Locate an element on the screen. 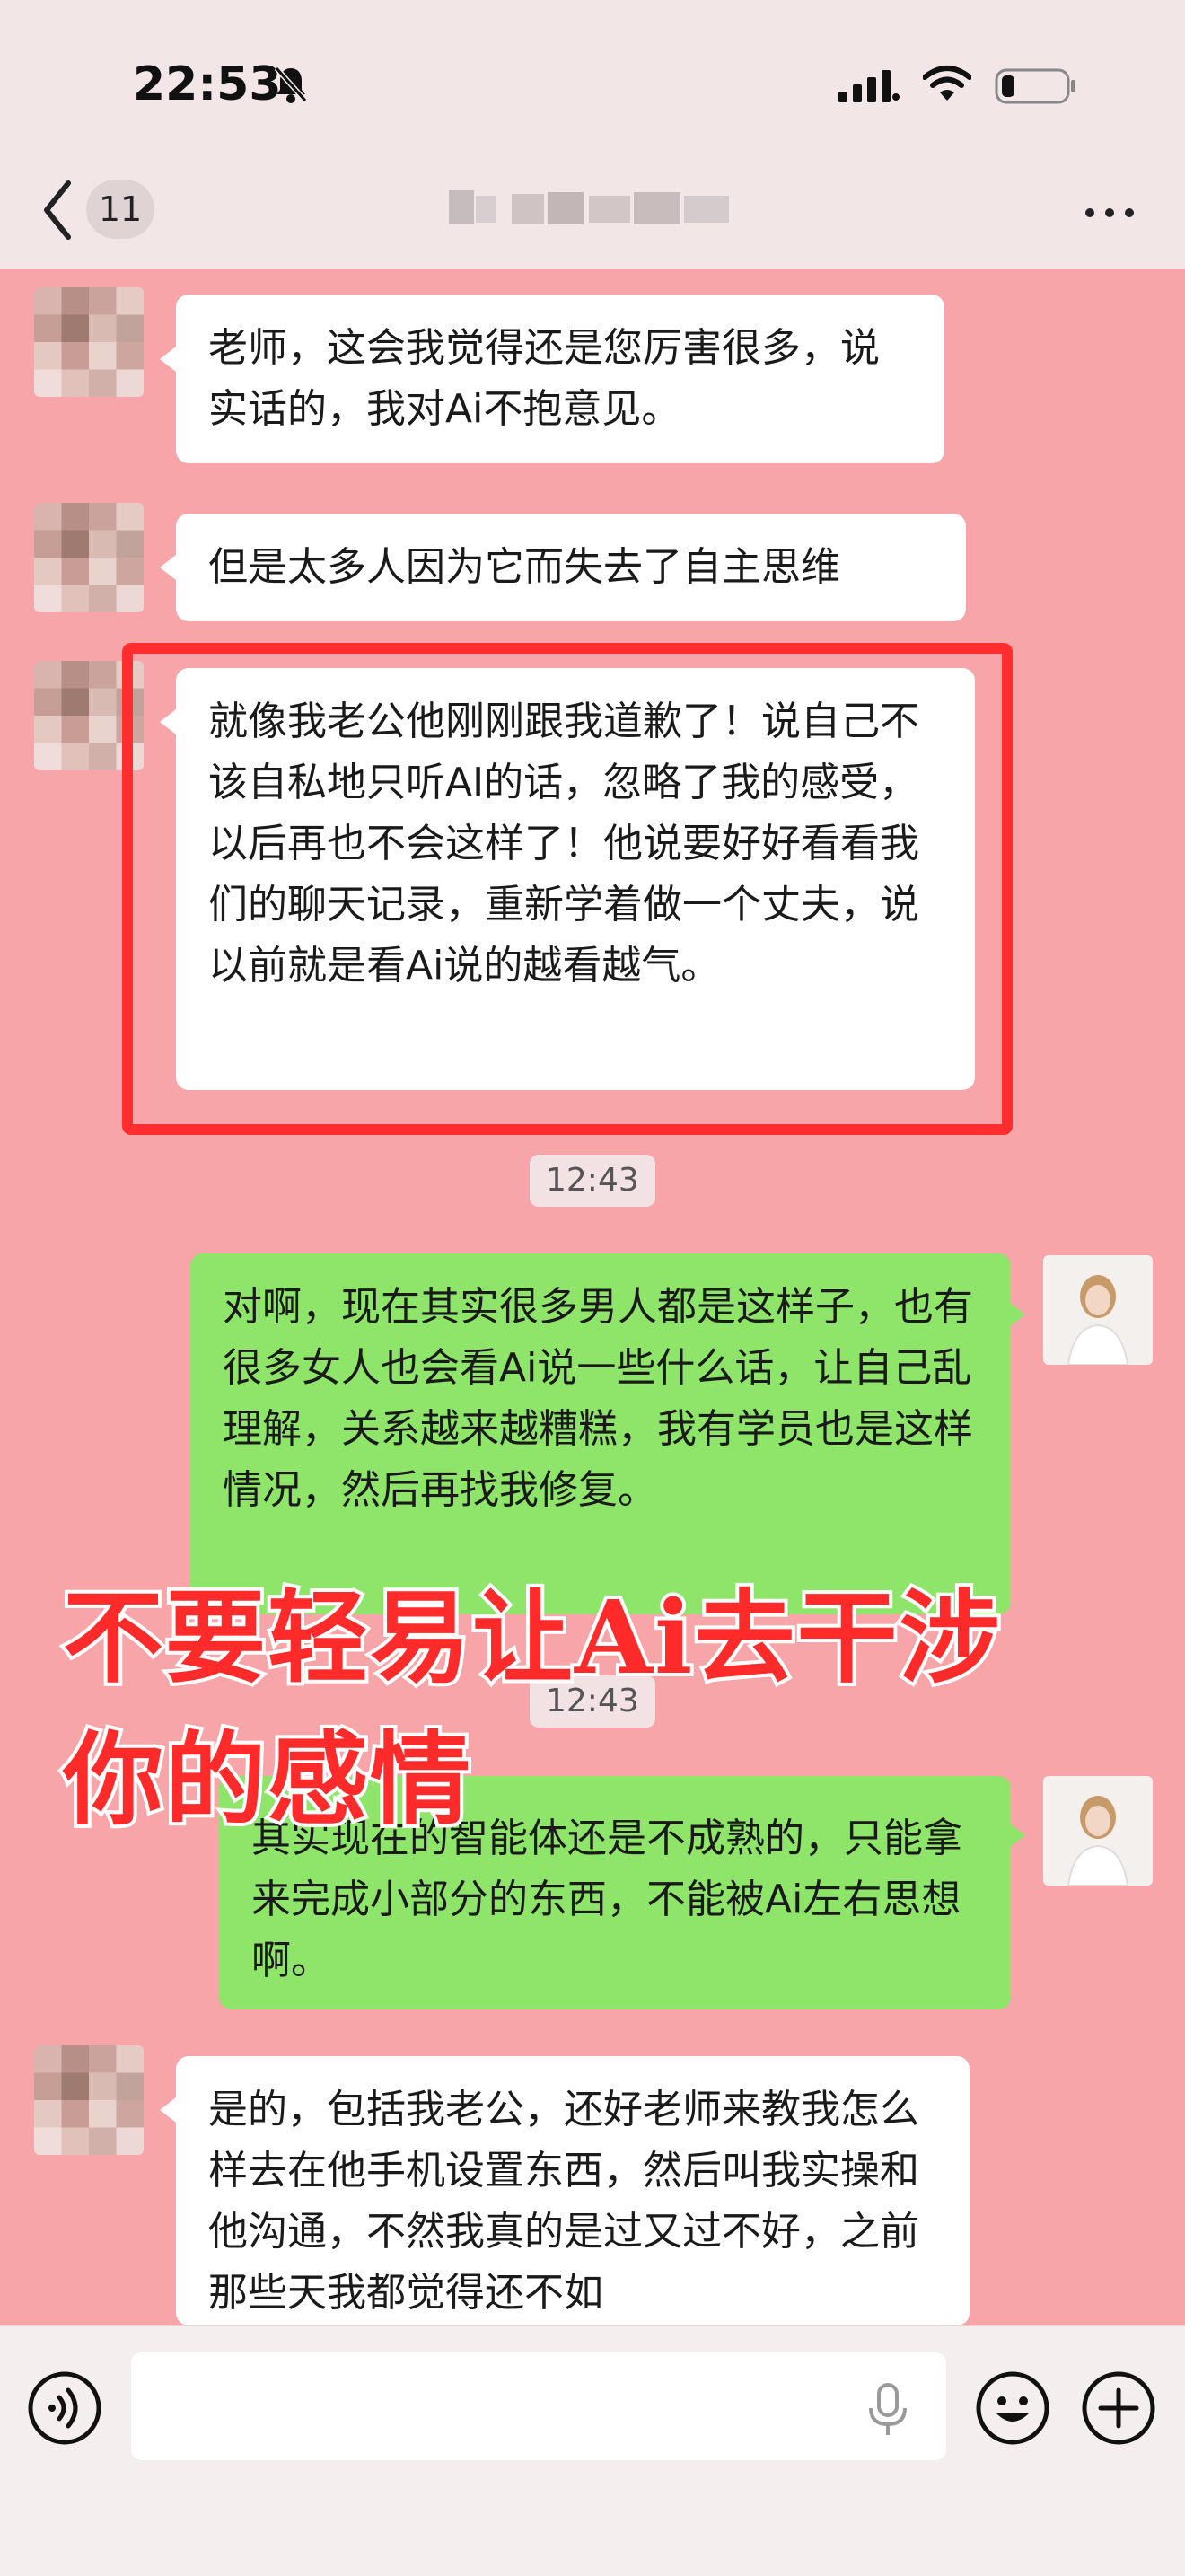  bell-slash-icon is located at coordinates (291, 85).